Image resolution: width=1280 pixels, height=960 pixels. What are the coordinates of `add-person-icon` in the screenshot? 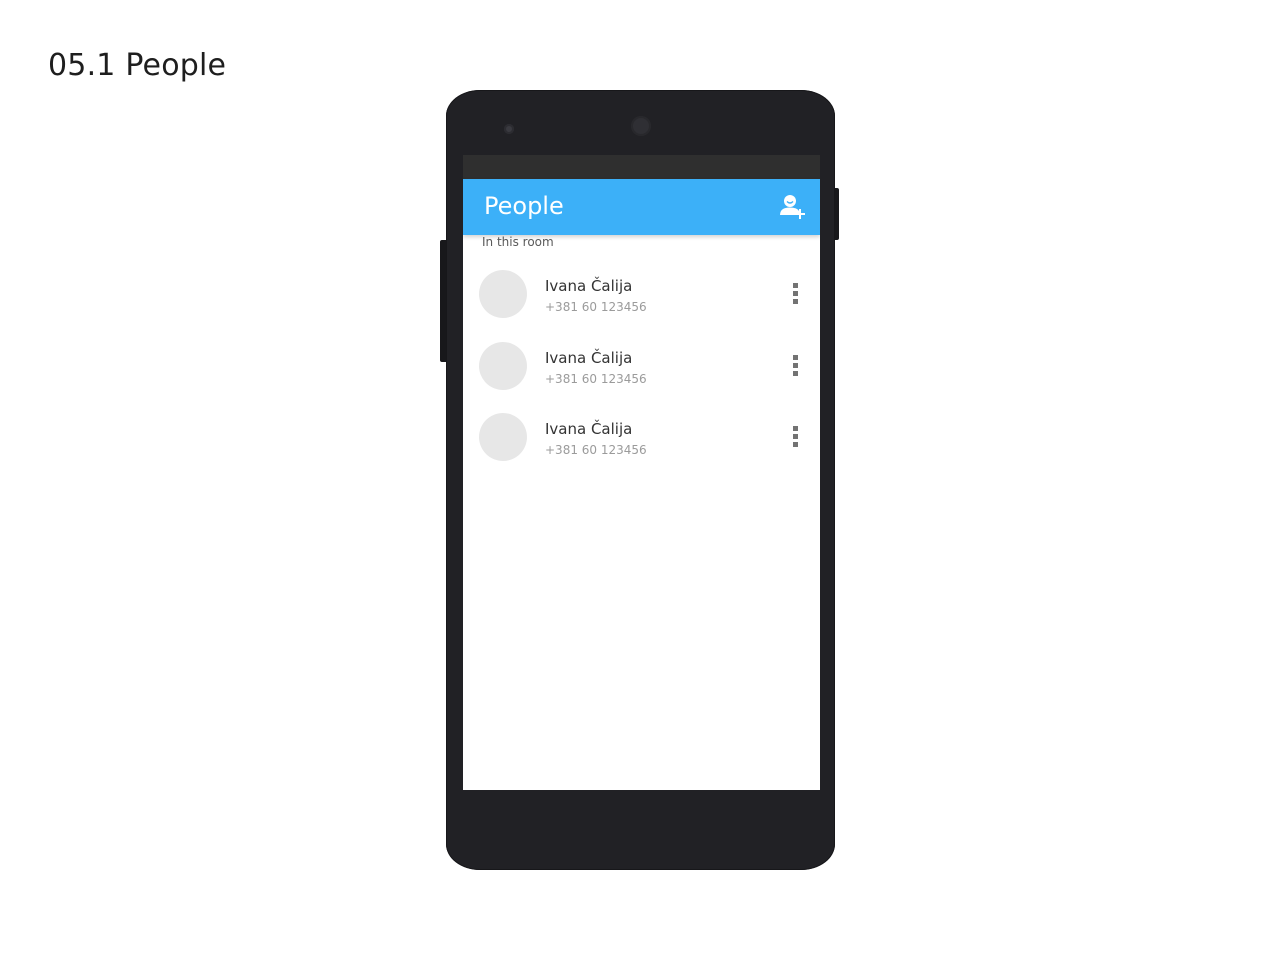 It's located at (792, 207).